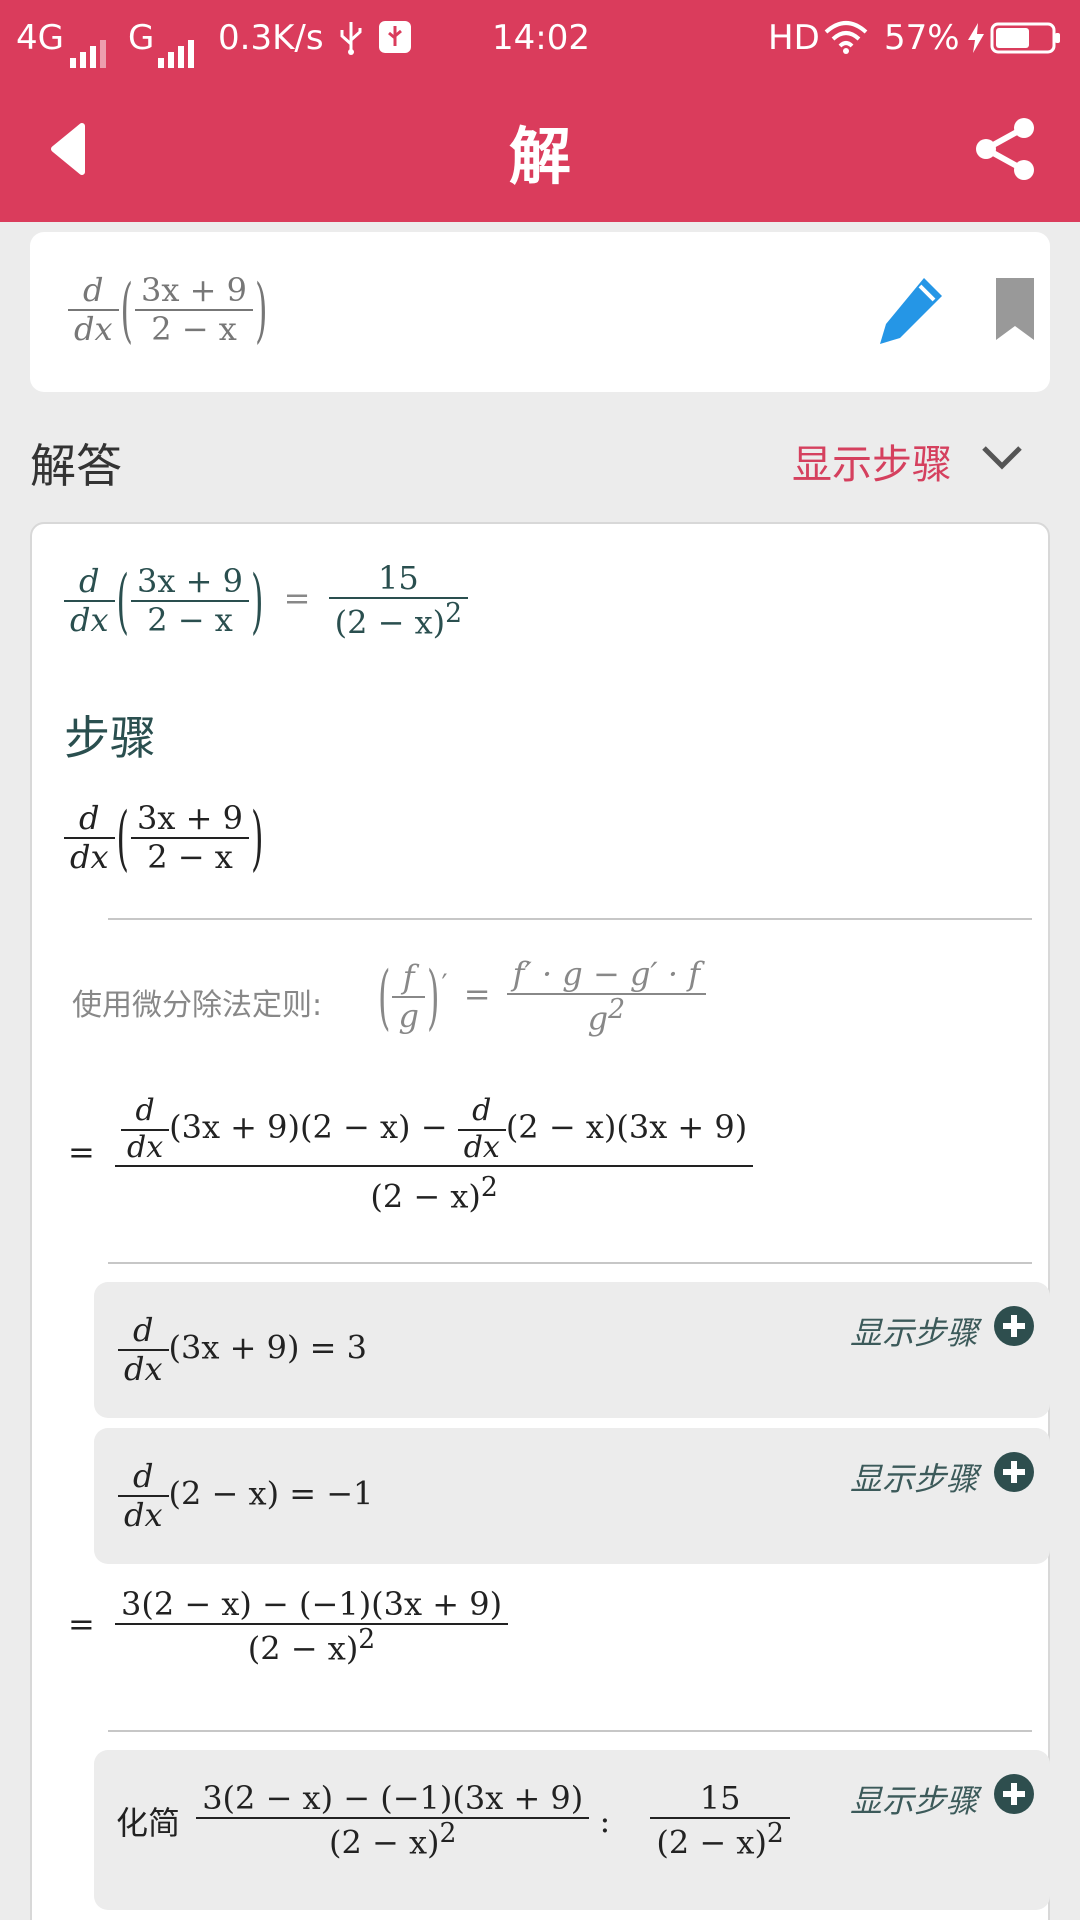  I want to click on steps-title: 步骤, so click(110, 738).